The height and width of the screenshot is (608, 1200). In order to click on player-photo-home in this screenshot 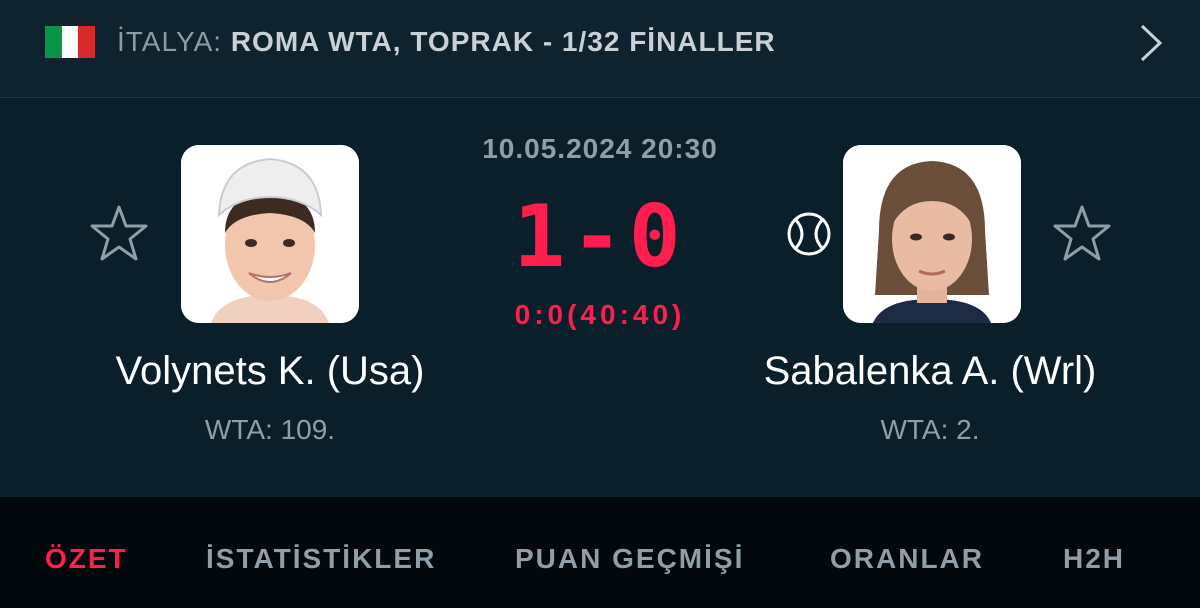, I will do `click(270, 234)`.